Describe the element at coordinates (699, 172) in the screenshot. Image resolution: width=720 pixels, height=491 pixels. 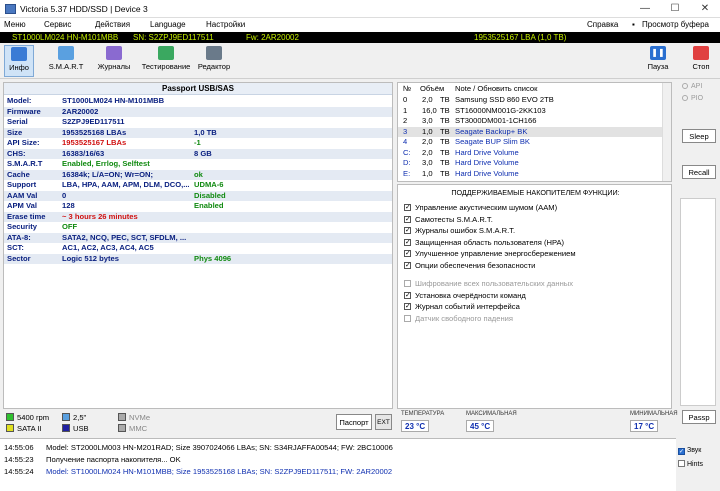
I see `recall-button: Recall` at that location.